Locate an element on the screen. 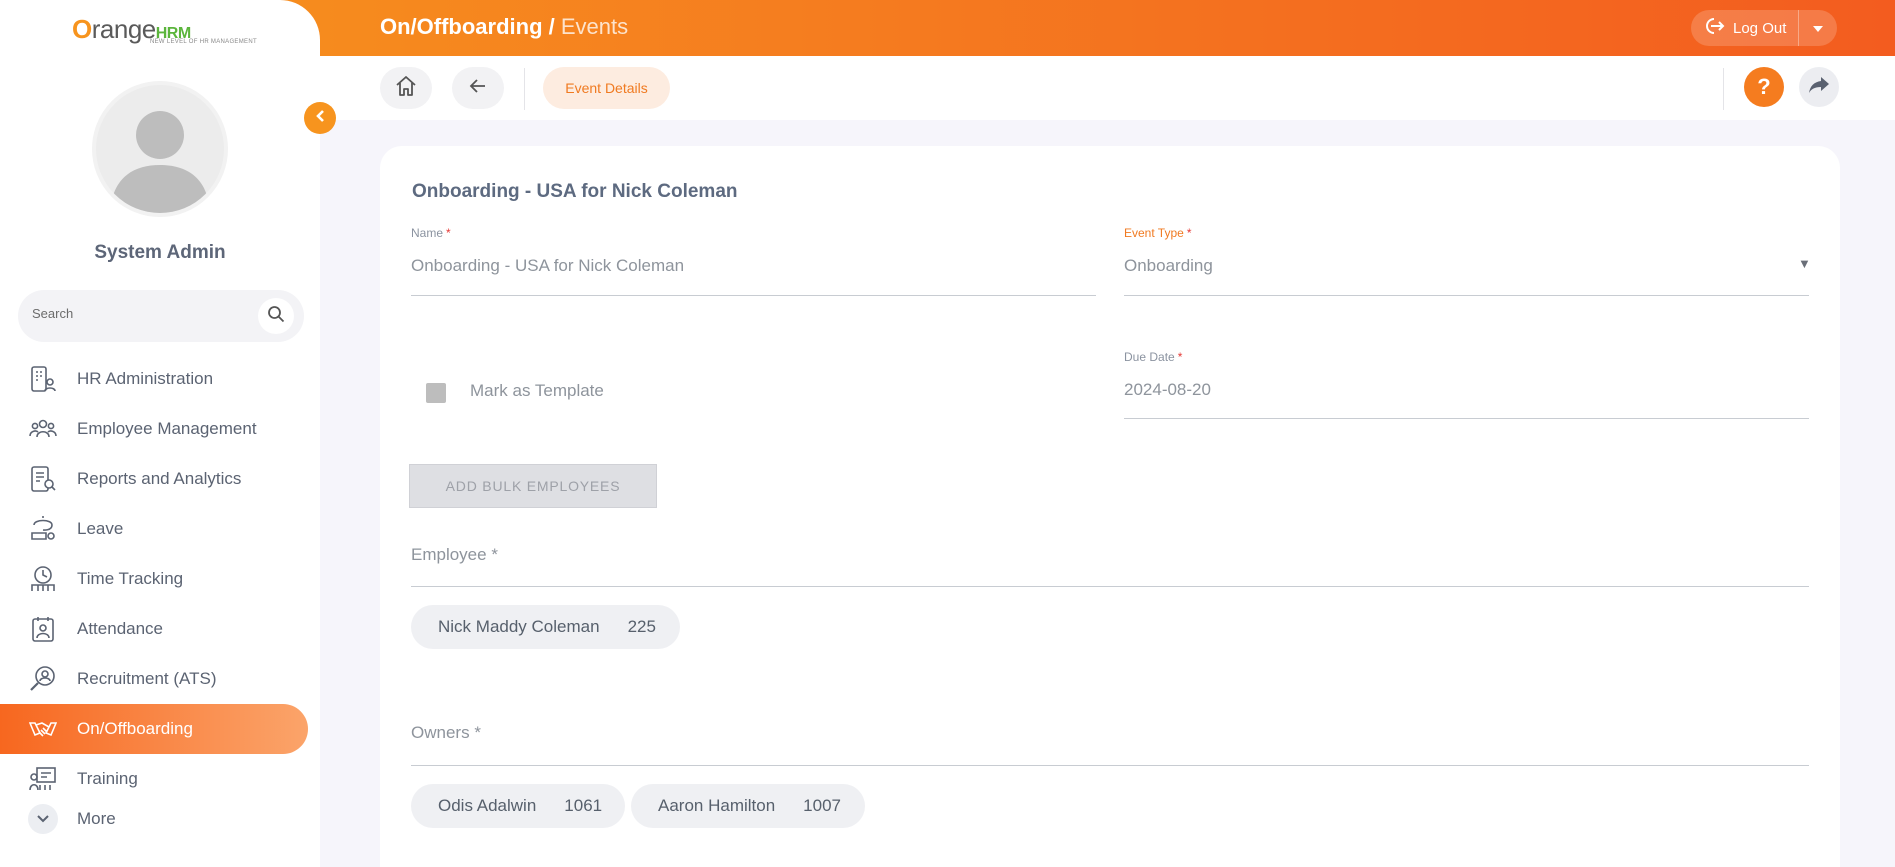  page-title: On/Offboarding / Events is located at coordinates (504, 27).